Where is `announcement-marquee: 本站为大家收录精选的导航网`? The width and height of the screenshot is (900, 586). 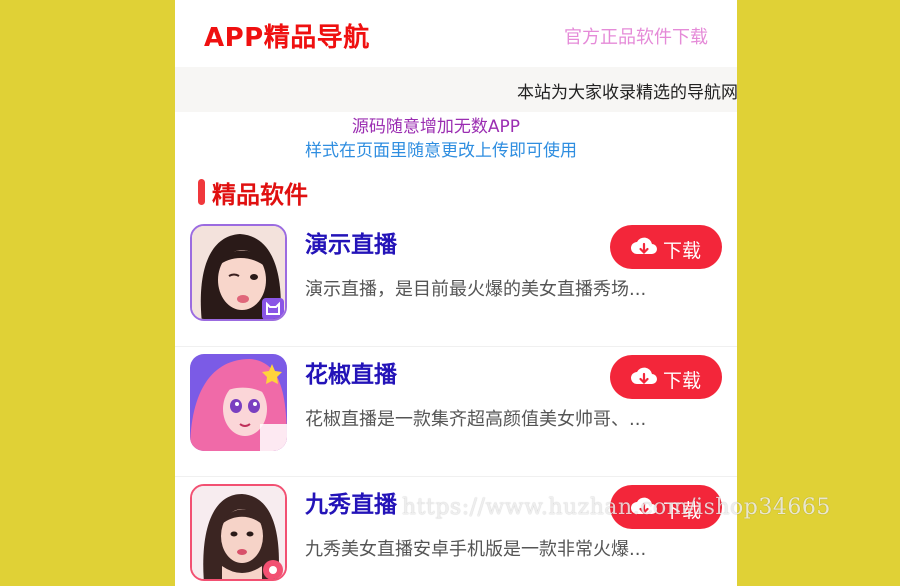 announcement-marquee: 本站为大家收录精选的导航网 is located at coordinates (456, 89).